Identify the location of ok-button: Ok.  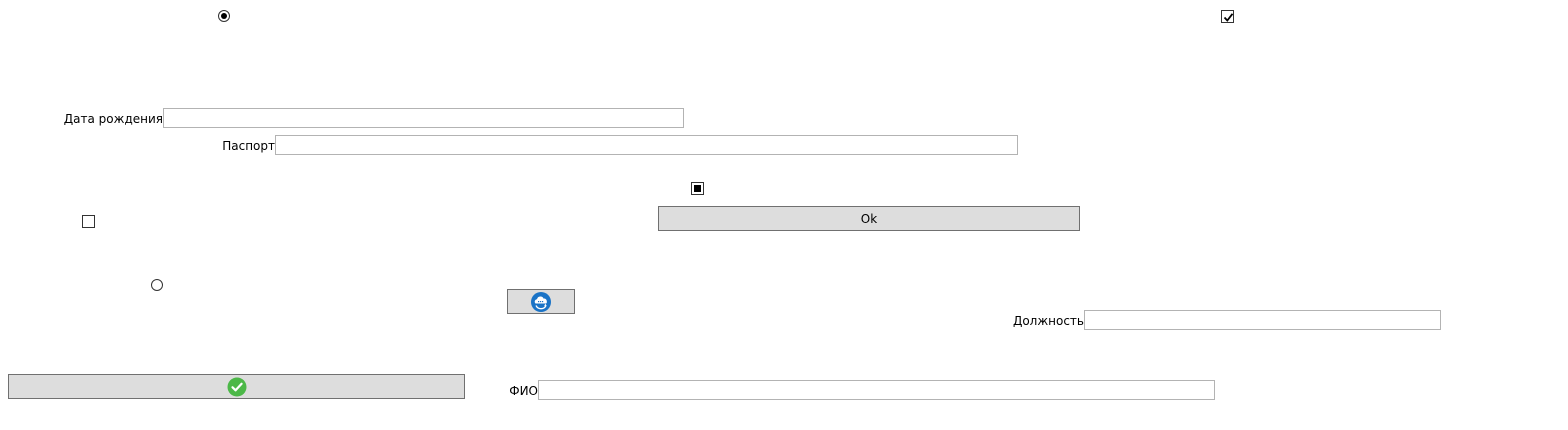
(869, 218).